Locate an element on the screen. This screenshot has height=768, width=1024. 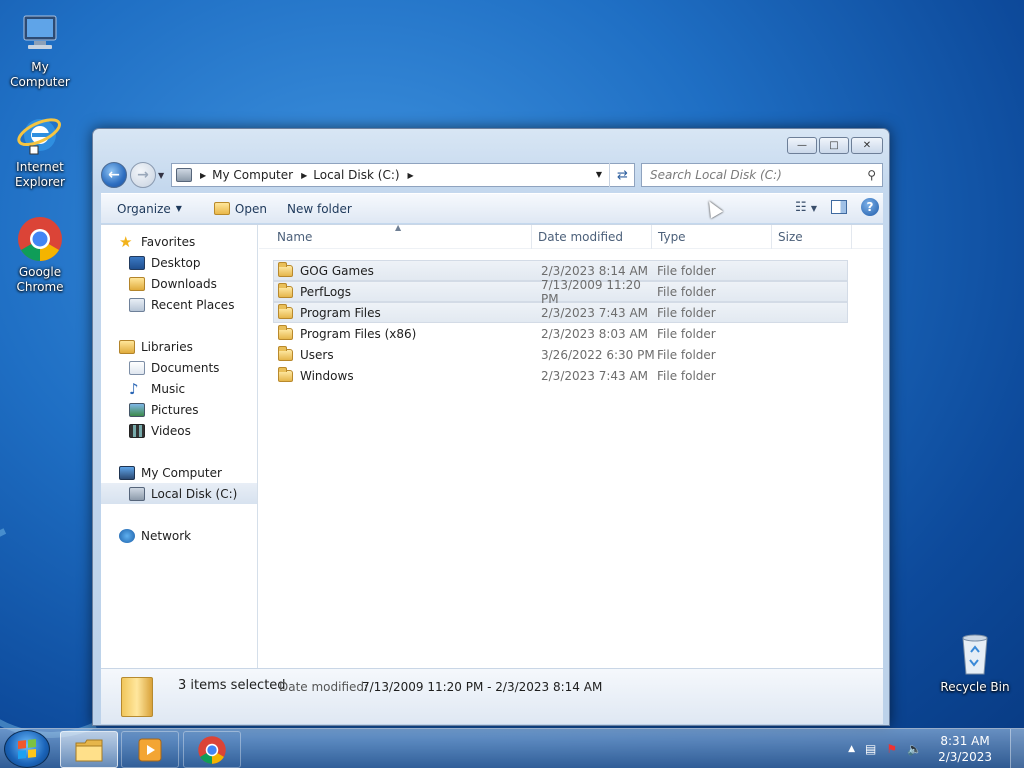
column-header-date: Date modified is located at coordinates (592, 237).